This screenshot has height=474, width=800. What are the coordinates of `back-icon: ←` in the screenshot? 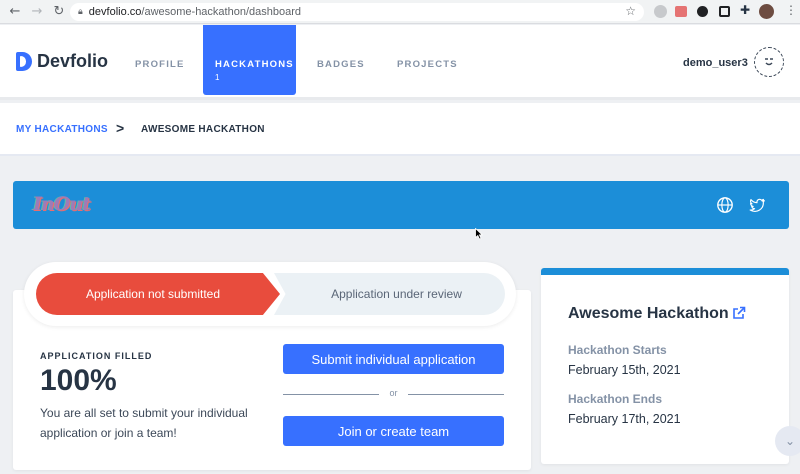 It's located at (15, 11).